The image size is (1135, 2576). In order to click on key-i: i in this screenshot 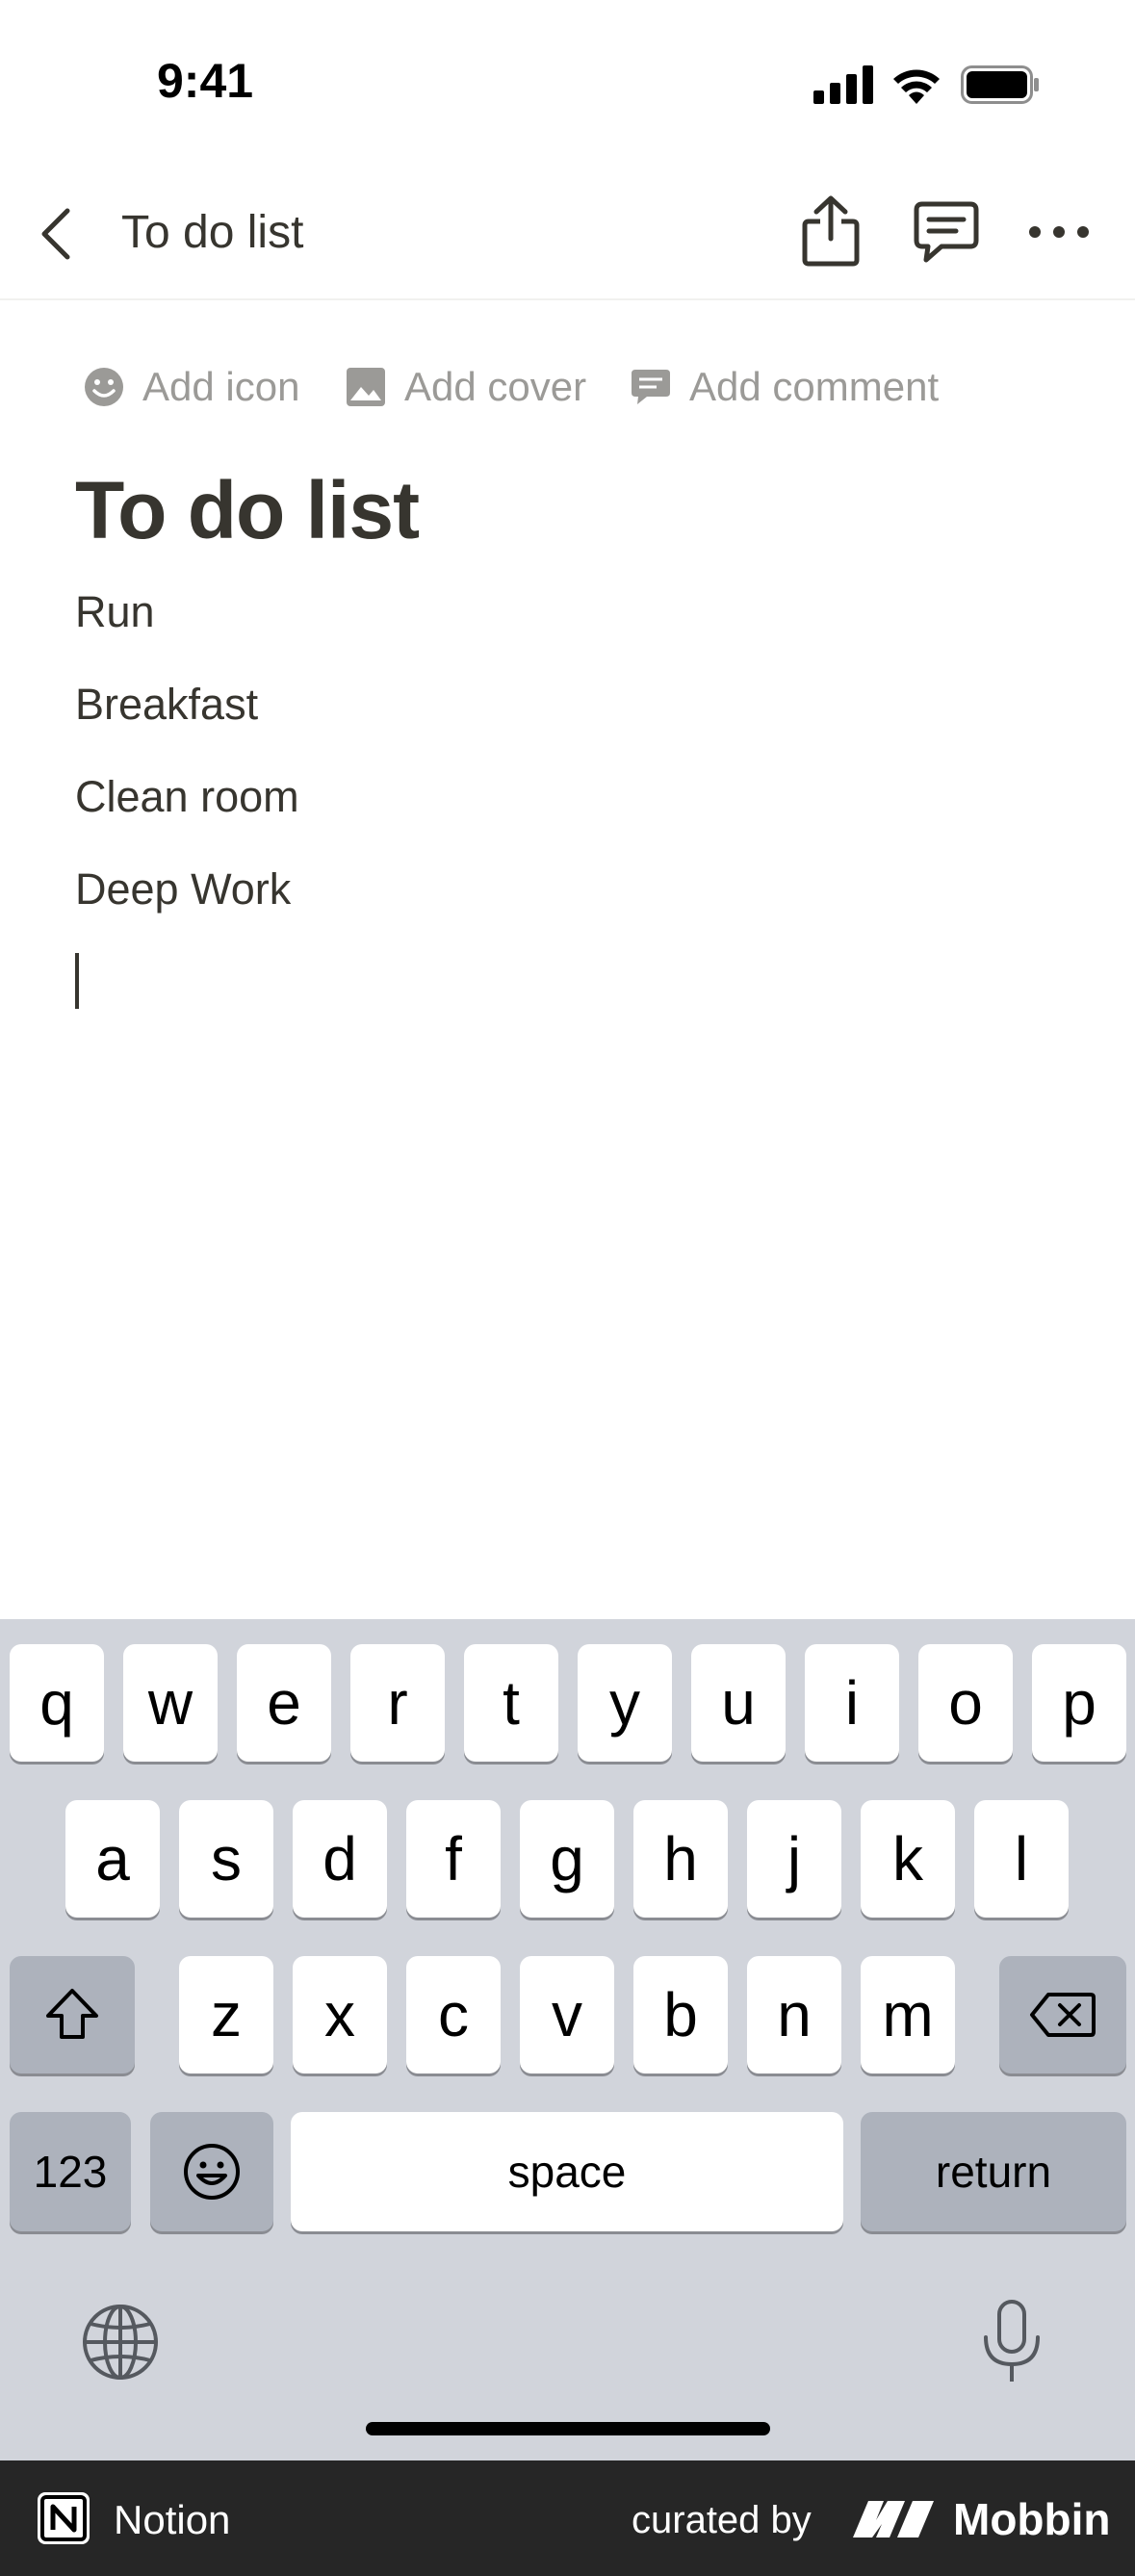, I will do `click(852, 1703)`.